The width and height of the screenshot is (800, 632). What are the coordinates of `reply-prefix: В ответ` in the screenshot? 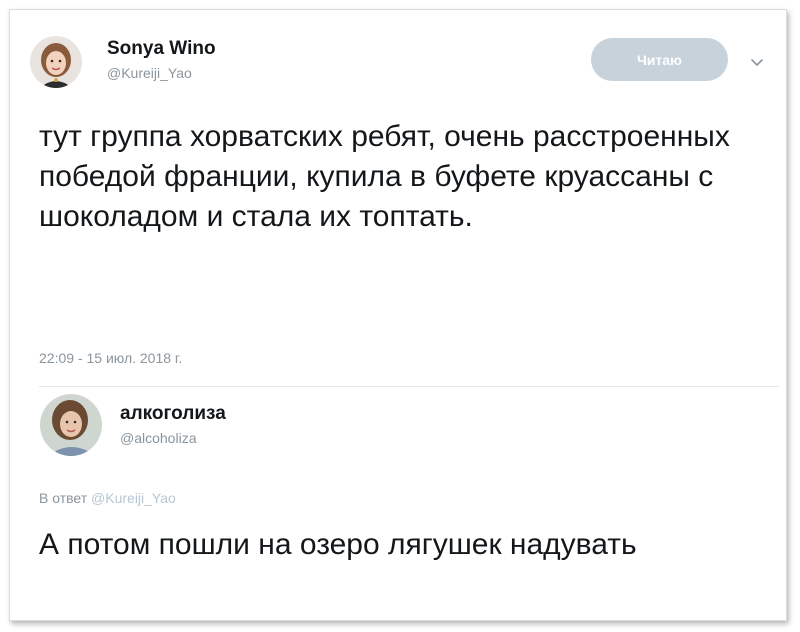 It's located at (63, 498).